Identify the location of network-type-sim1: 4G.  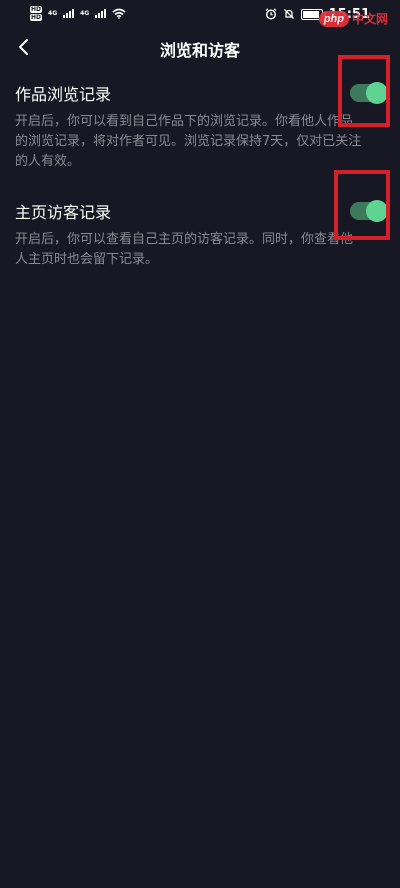
(53, 13).